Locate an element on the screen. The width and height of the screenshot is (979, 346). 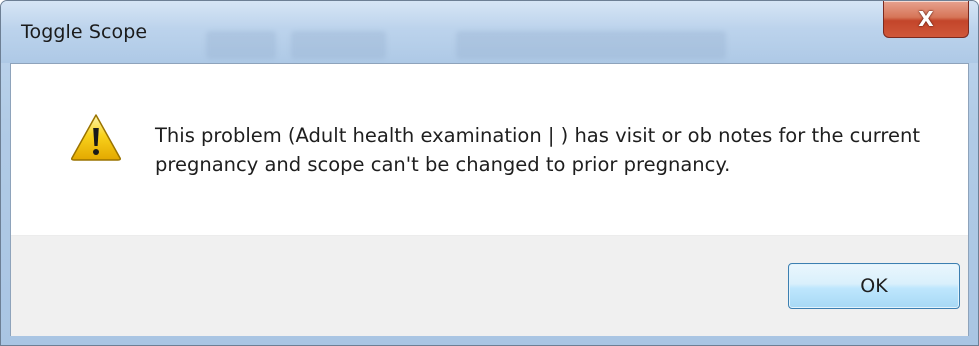
ok-button: OK is located at coordinates (874, 286).